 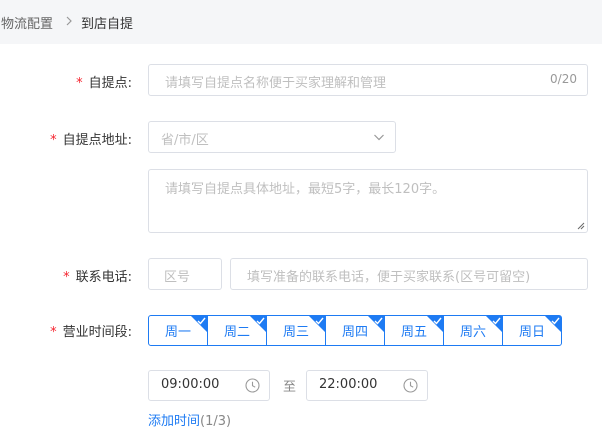 I want to click on chevron-down-icon, so click(x=379, y=137).